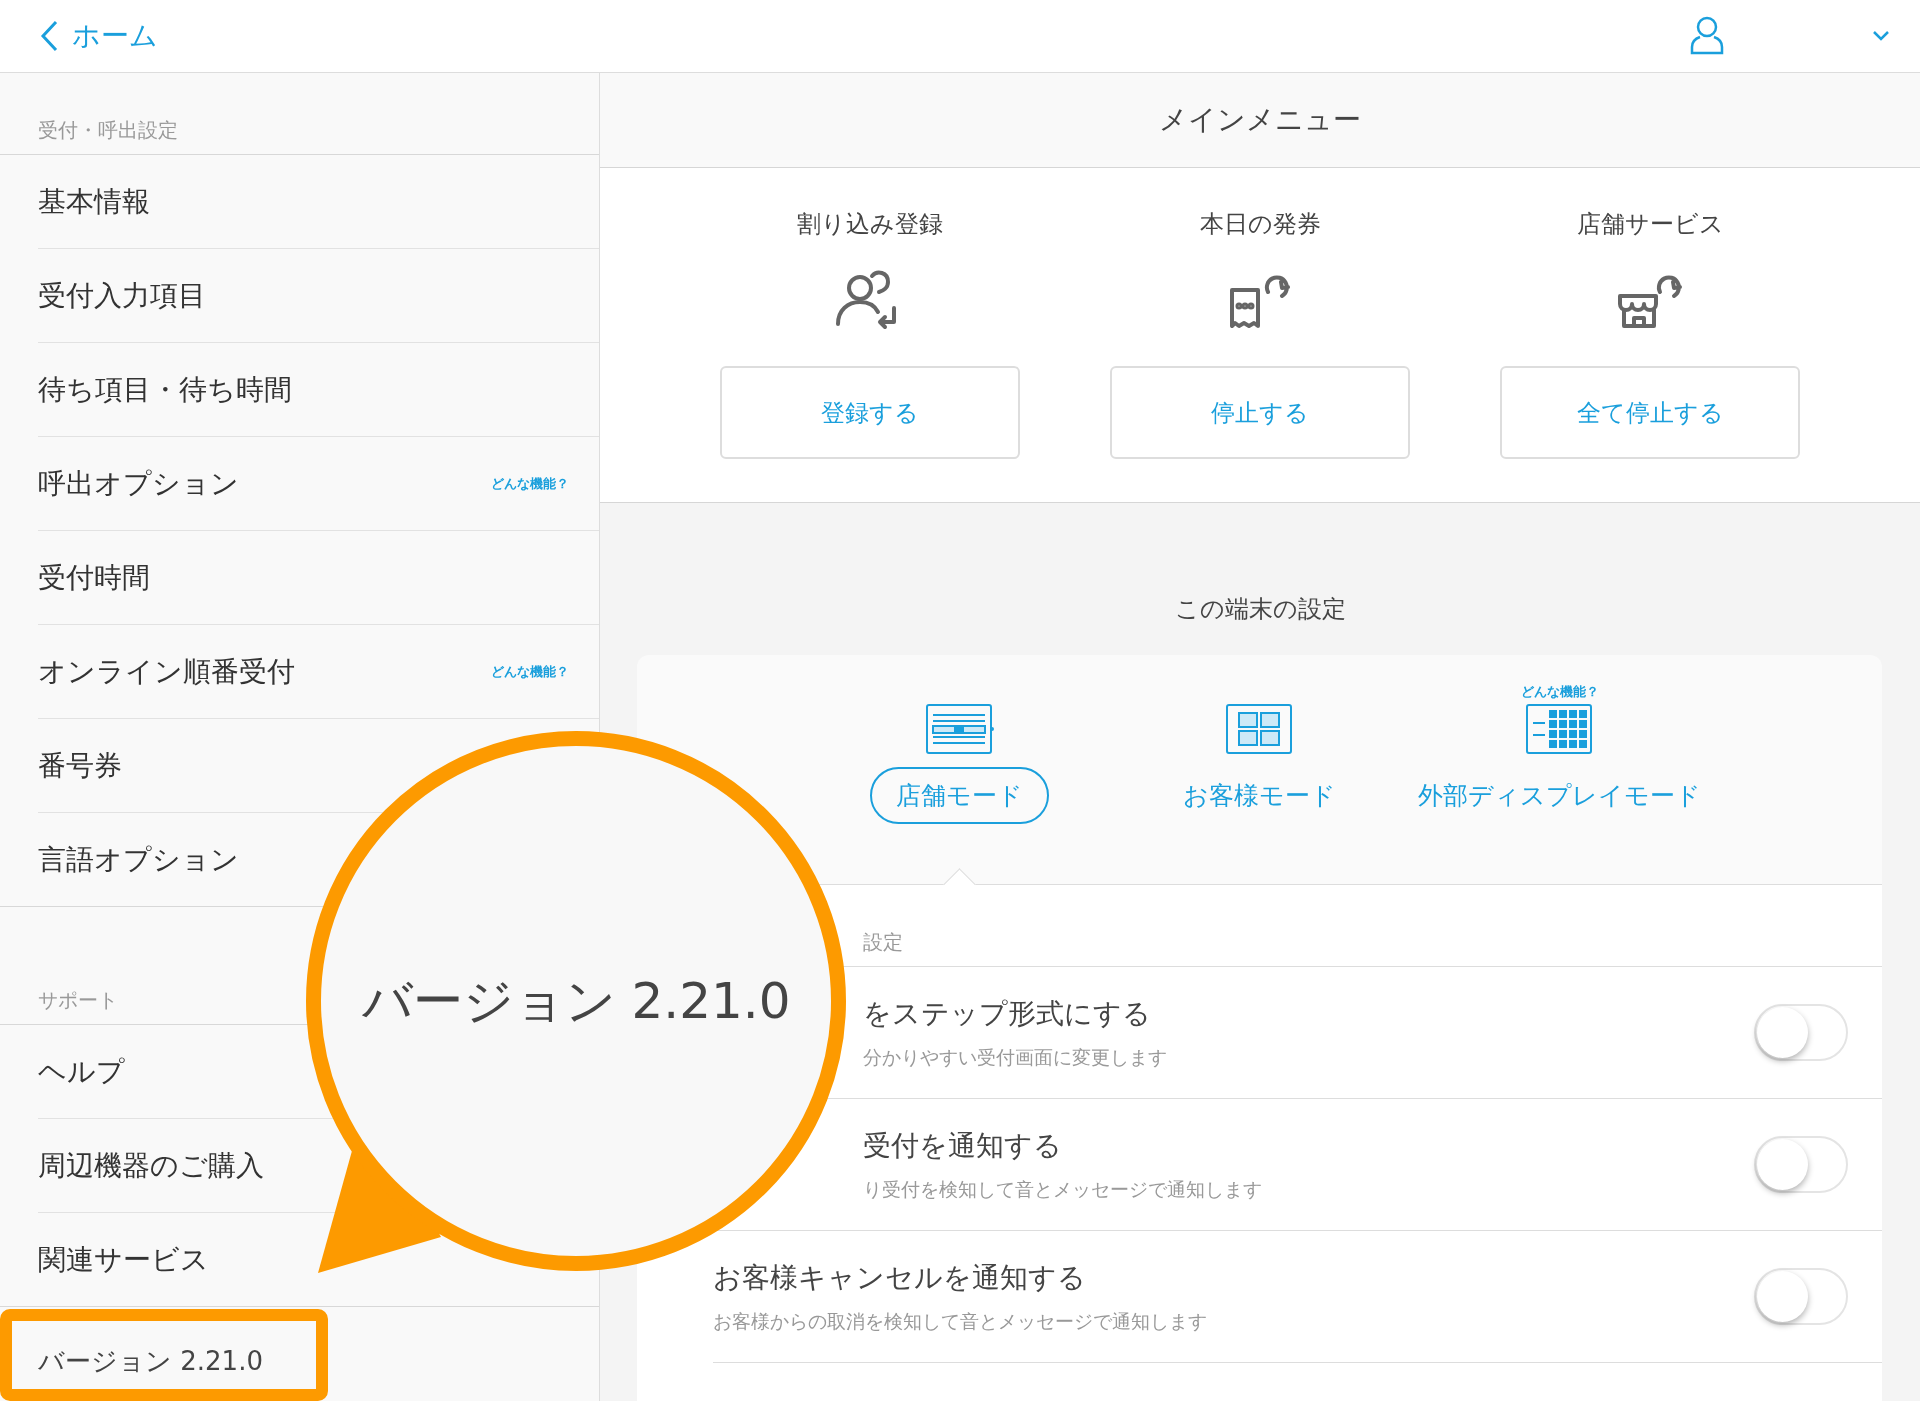  What do you see at coordinates (94, 201) in the screenshot?
I see `sidebar-item: 基本情報` at bounding box center [94, 201].